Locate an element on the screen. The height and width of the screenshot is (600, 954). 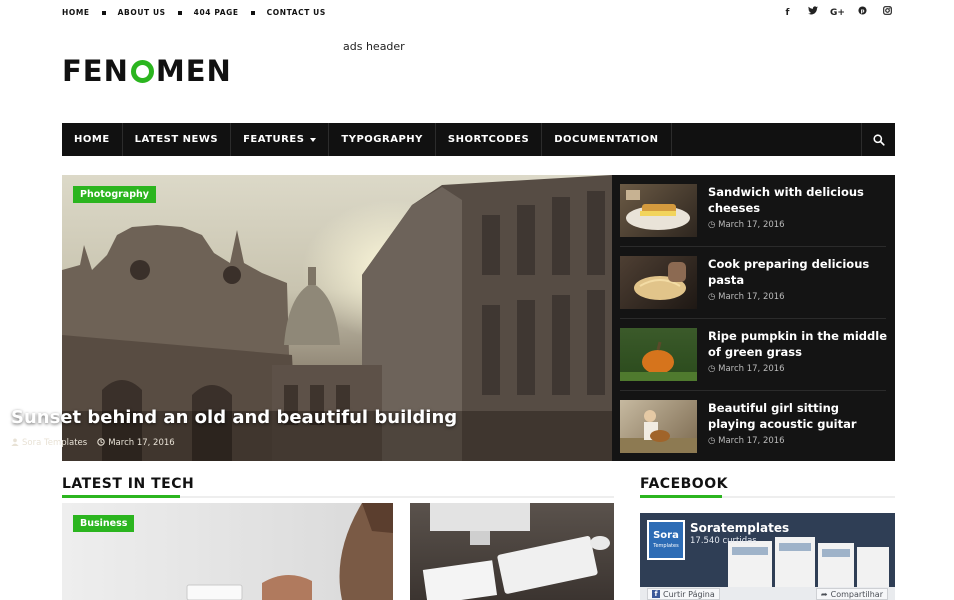
post-title: Sandwich with delicious cheeses is located at coordinates (798, 200).